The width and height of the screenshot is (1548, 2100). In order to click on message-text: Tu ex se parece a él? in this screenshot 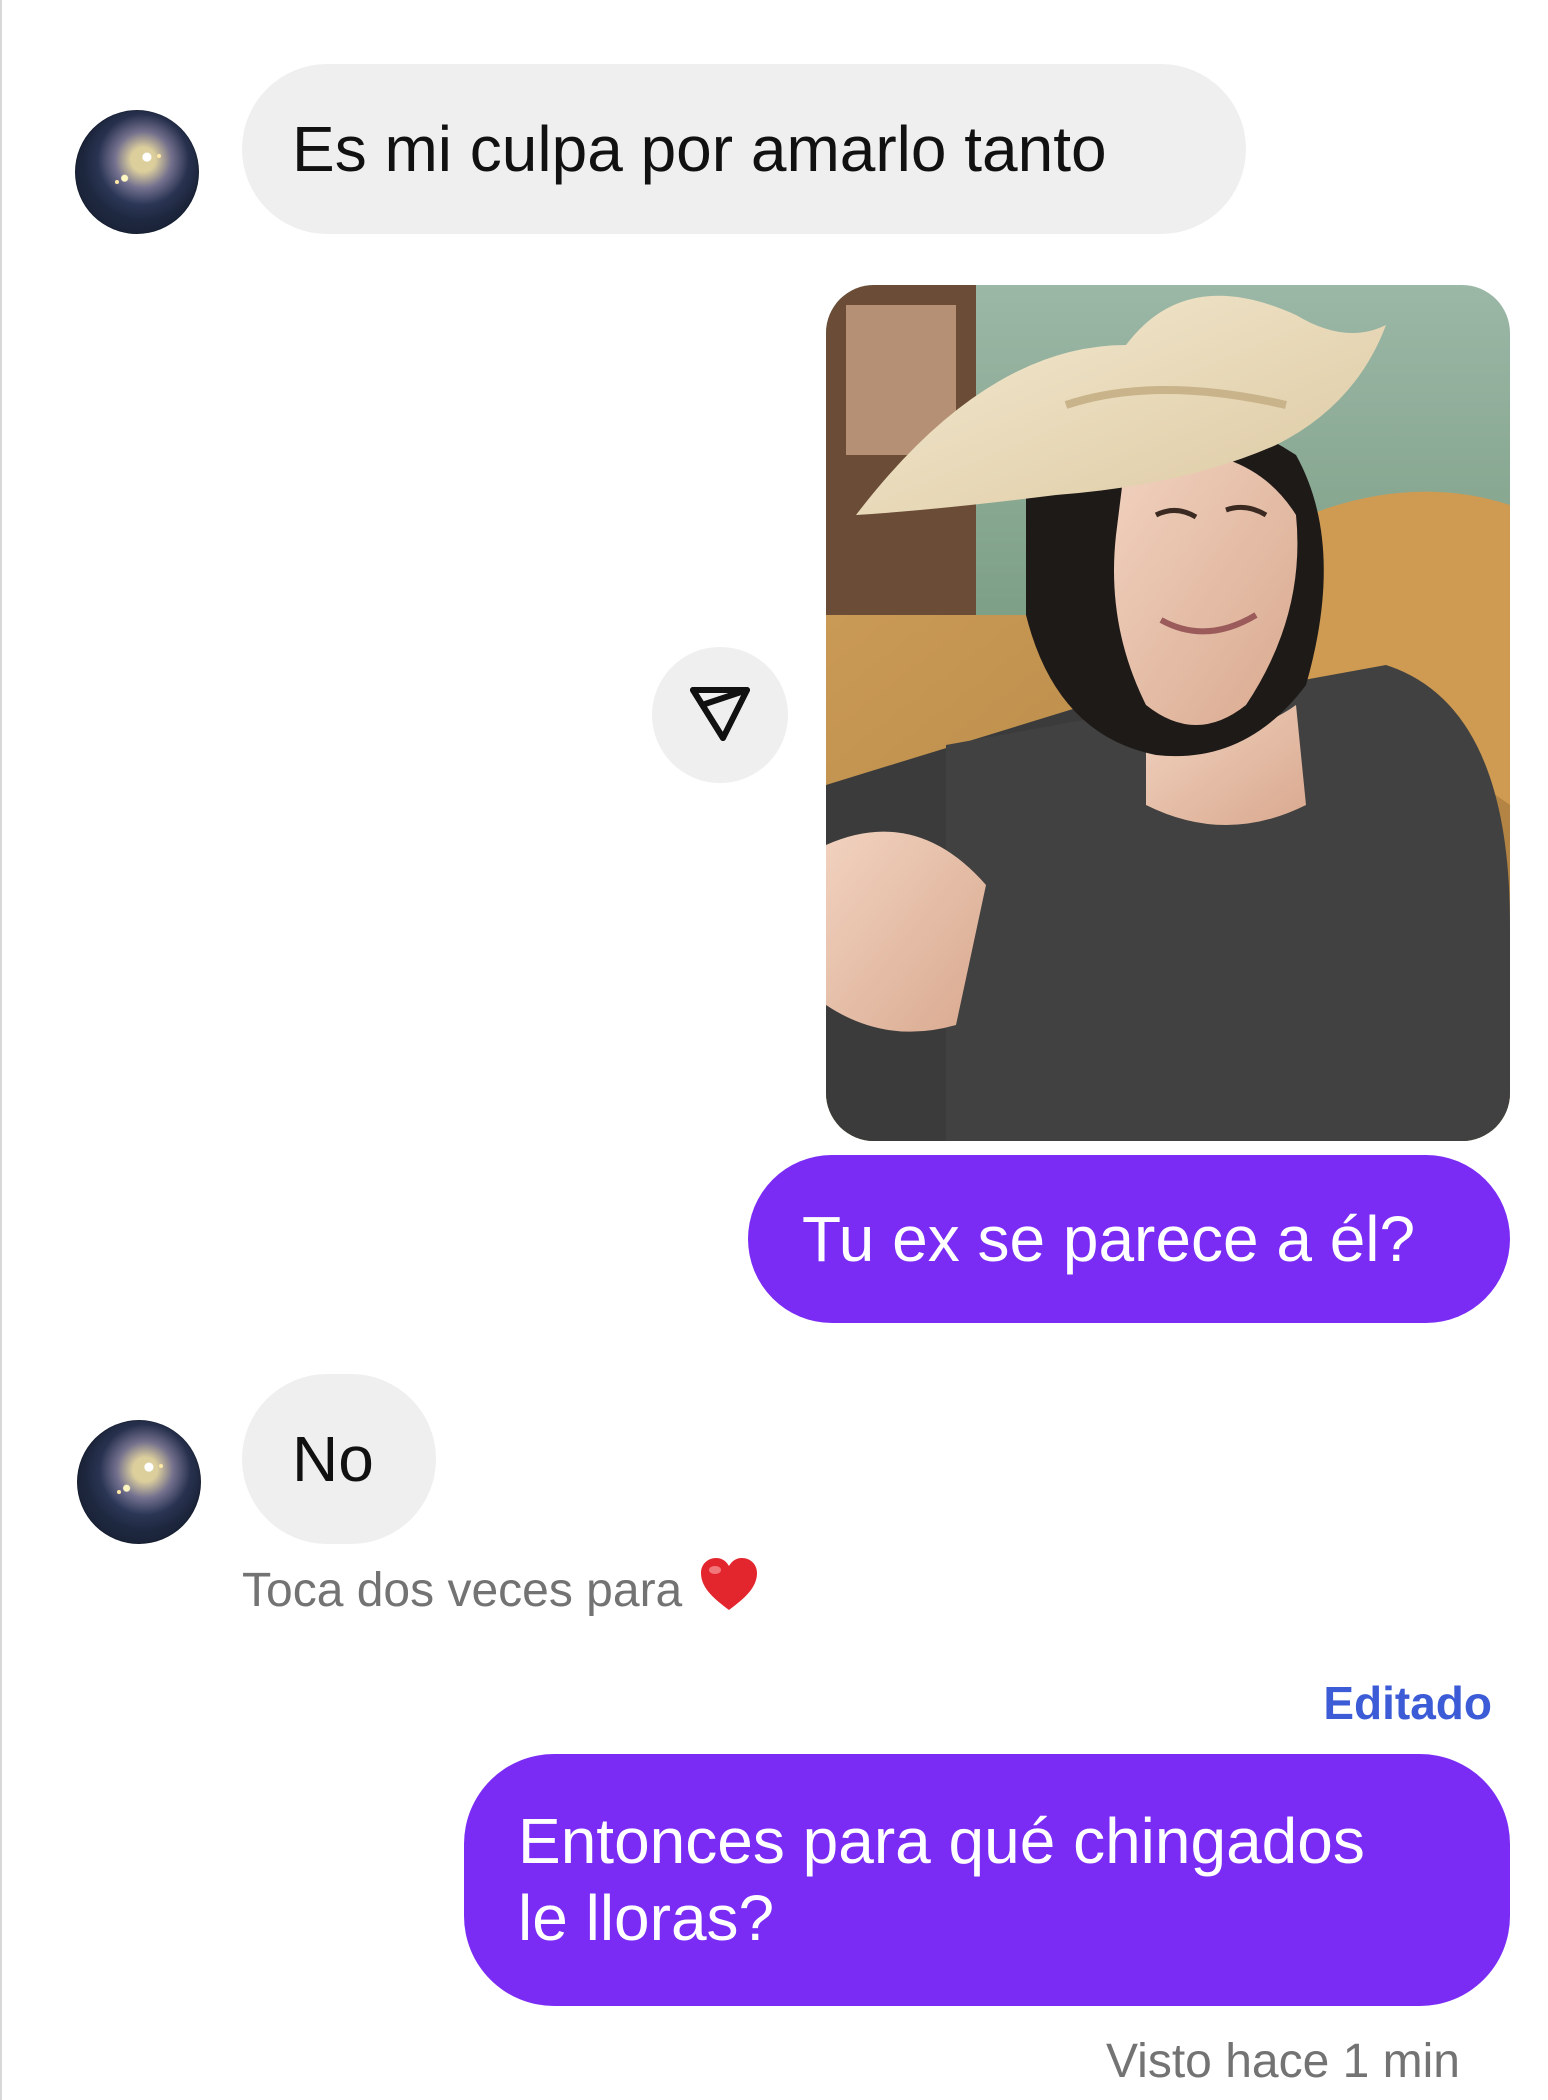, I will do `click(1109, 1238)`.